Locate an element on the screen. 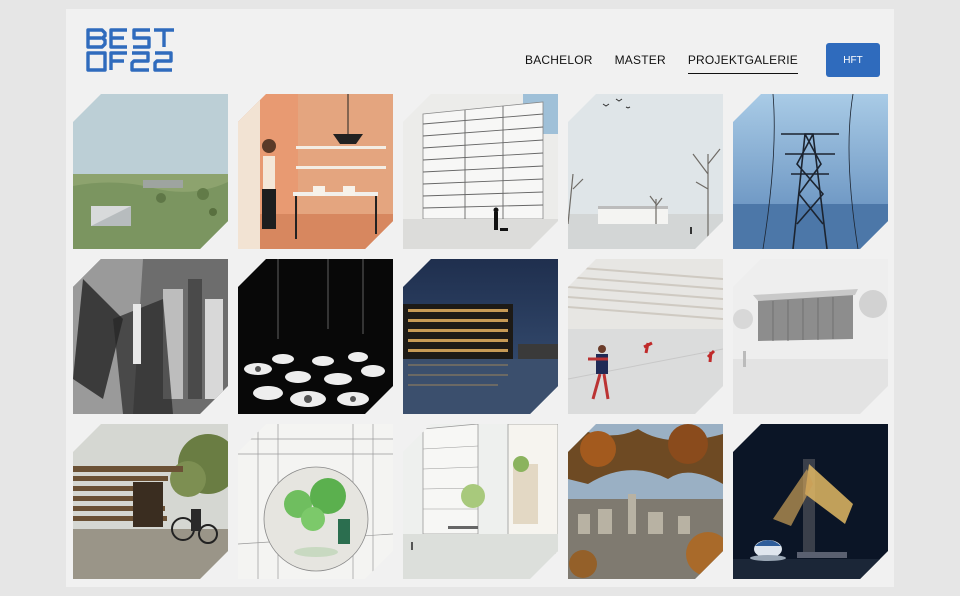 The width and height of the screenshot is (960, 596). dark-installation-image is located at coordinates (315, 336).